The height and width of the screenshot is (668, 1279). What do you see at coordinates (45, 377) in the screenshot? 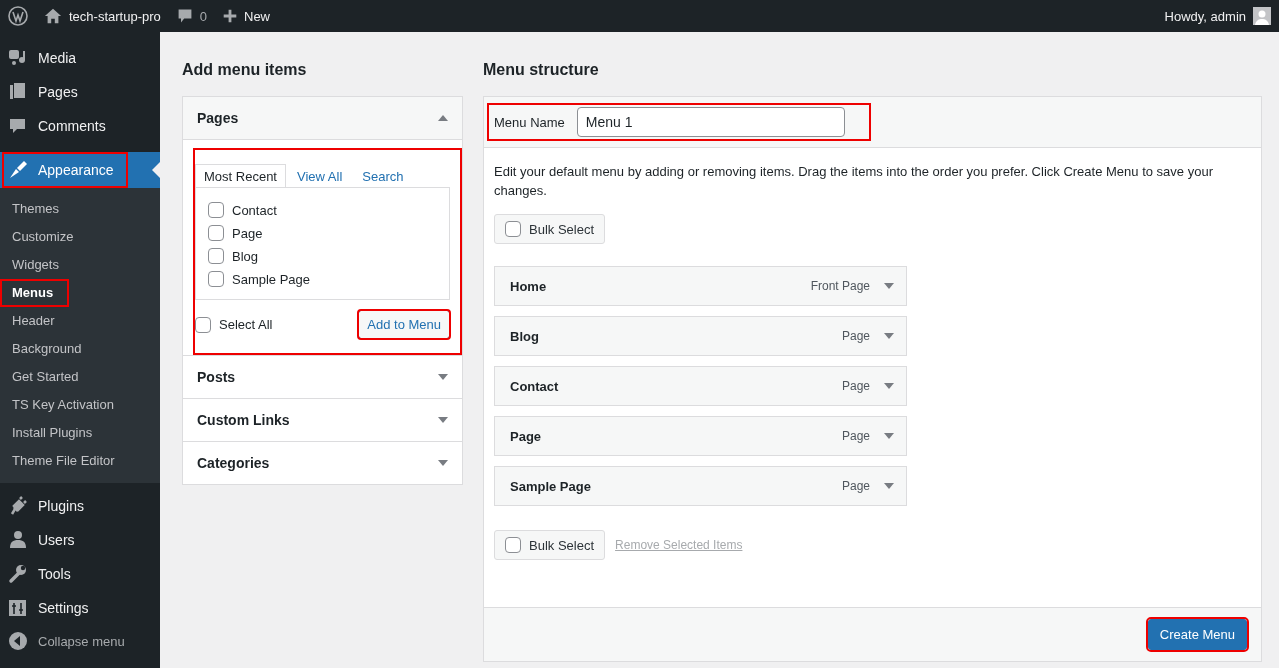
I see `submenu-item: Get Started` at bounding box center [45, 377].